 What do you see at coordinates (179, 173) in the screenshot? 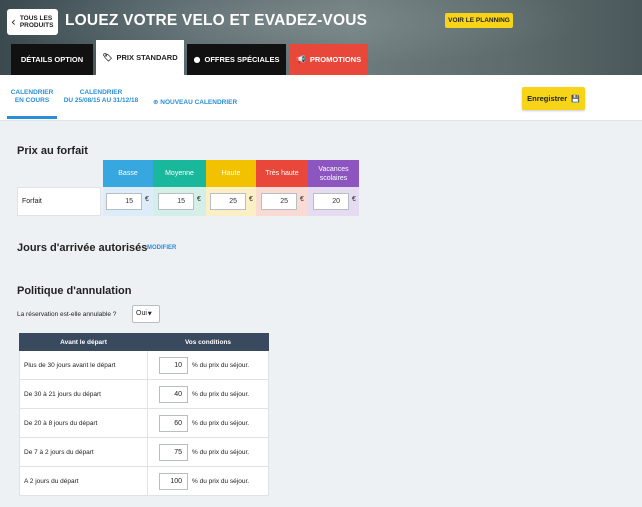
I see `season-header-moyenne: Moyenne` at bounding box center [179, 173].